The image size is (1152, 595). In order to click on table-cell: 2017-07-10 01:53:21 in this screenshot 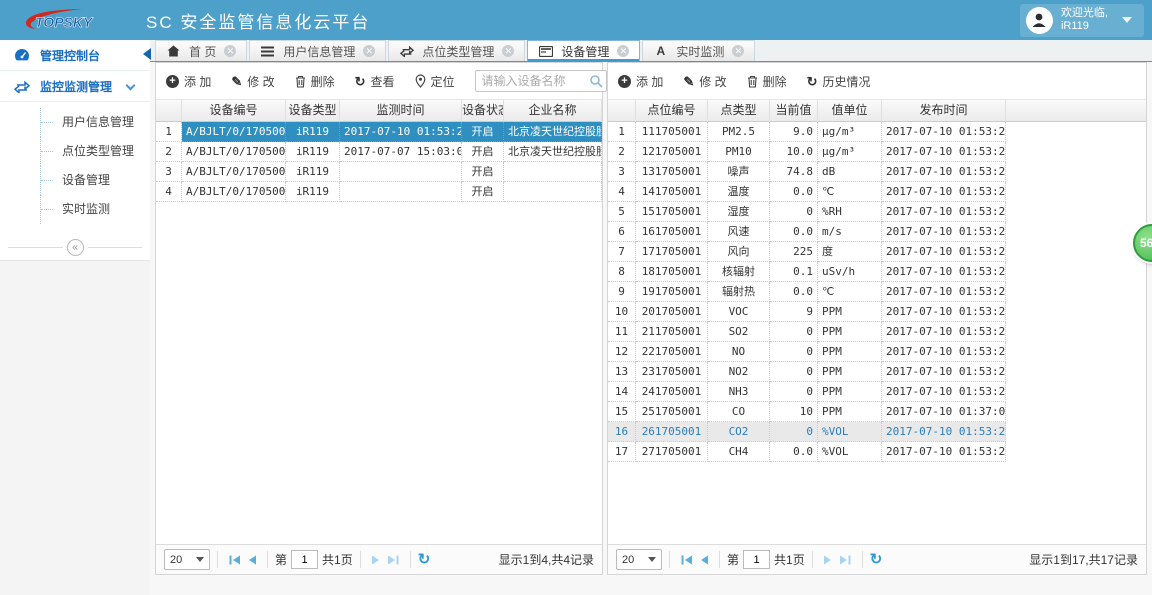, I will do `click(944, 252)`.